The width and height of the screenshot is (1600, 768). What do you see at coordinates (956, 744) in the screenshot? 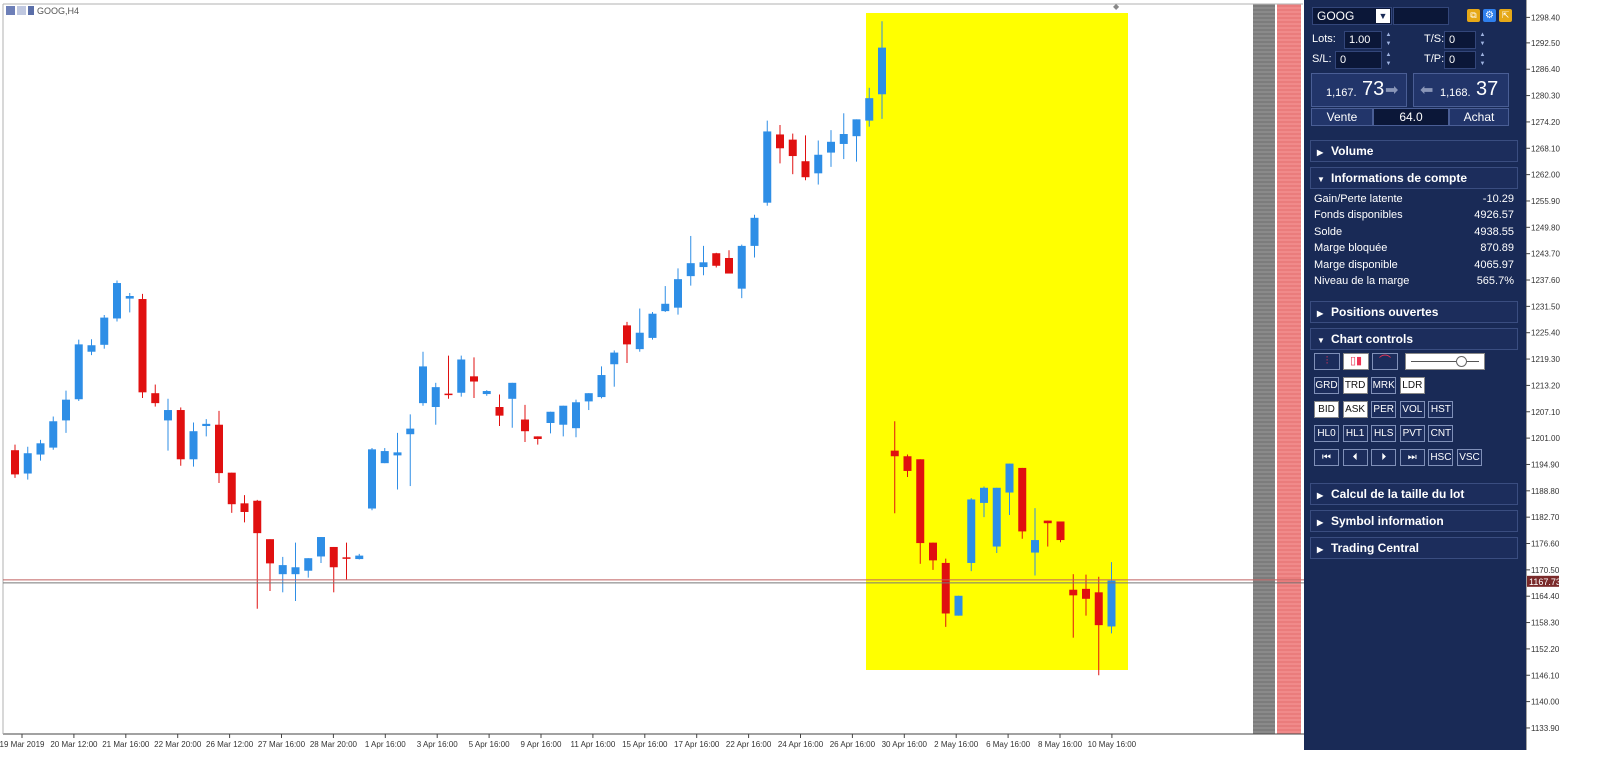
I see `x-axis-tick-label: 2 May 16:00` at bounding box center [956, 744].